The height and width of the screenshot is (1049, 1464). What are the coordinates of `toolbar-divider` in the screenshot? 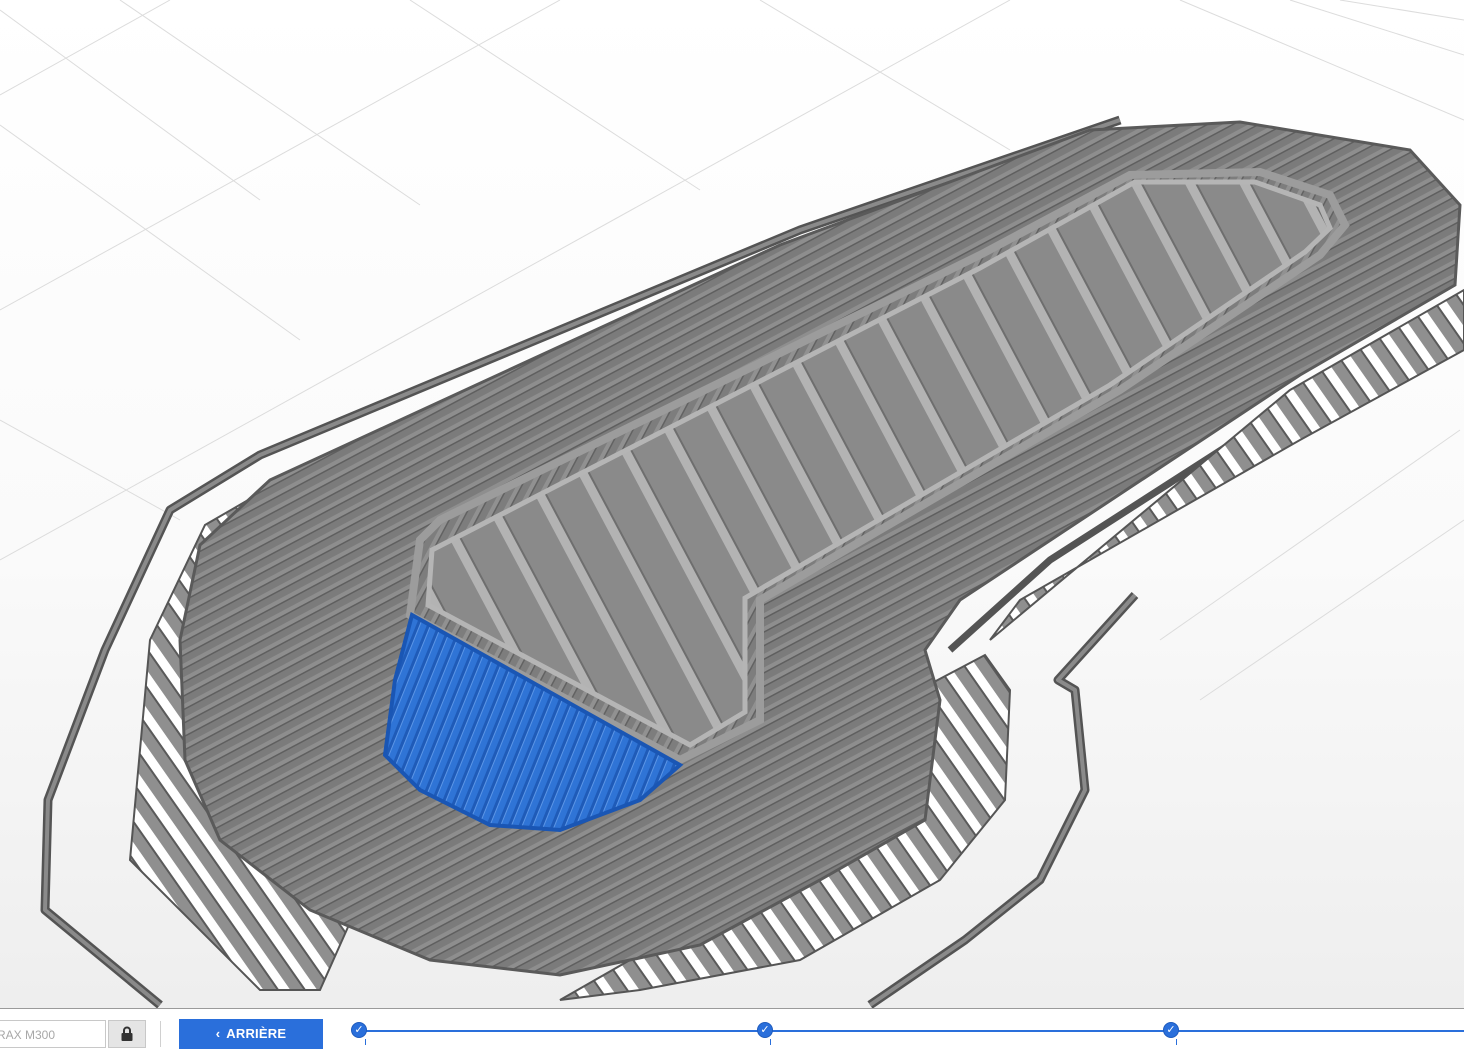 It's located at (160, 1034).